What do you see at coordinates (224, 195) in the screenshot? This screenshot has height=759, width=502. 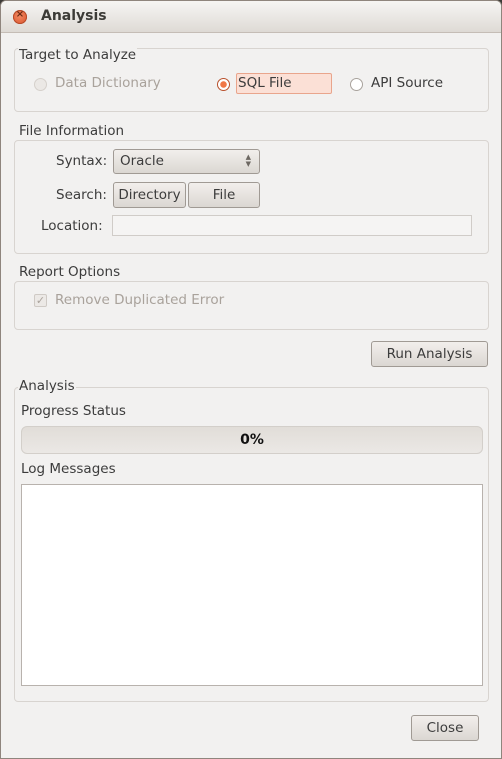 I see `file-button: File` at bounding box center [224, 195].